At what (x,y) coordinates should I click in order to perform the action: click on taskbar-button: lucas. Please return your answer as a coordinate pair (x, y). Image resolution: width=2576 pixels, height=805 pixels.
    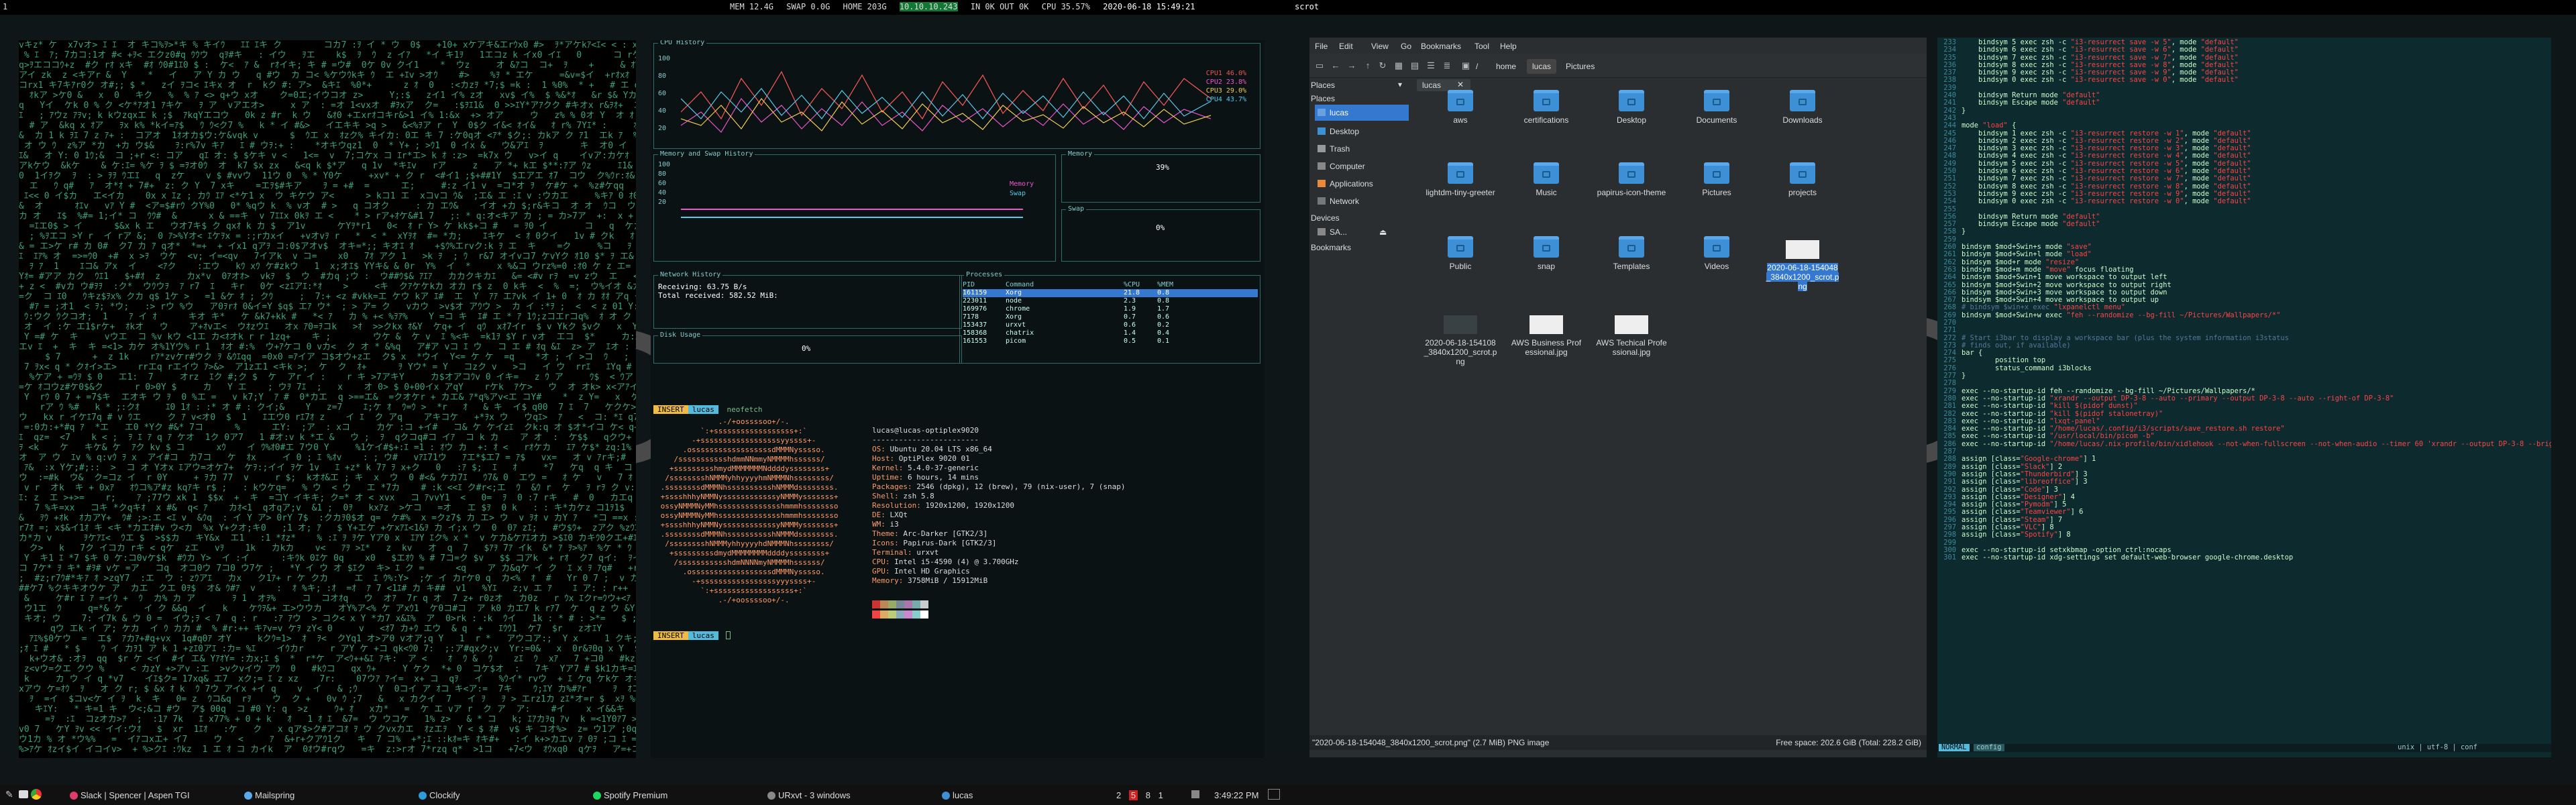
    Looking at the image, I should click on (957, 795).